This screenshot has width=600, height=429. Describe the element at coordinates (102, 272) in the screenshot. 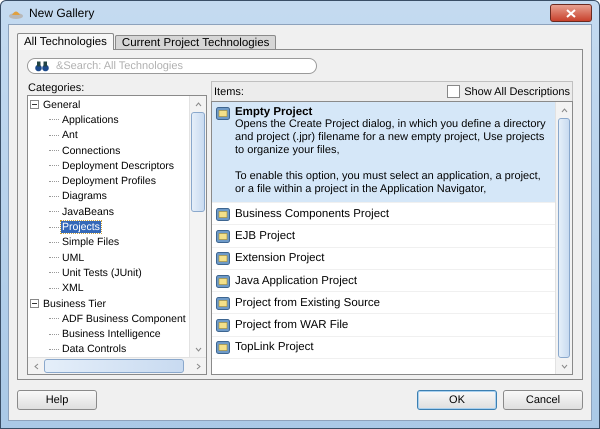

I see `tree-item: Unit Tests (JUnit)` at that location.